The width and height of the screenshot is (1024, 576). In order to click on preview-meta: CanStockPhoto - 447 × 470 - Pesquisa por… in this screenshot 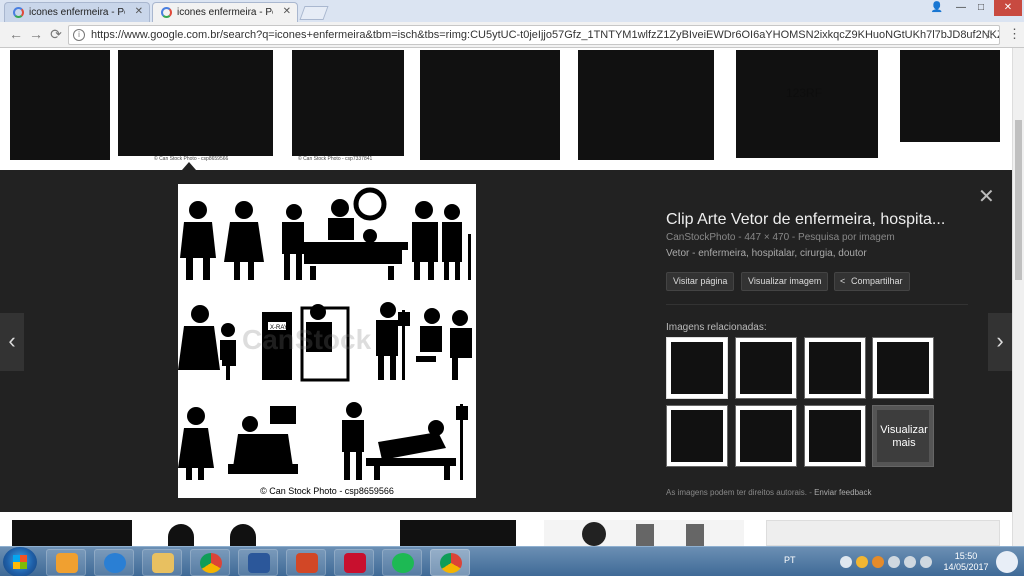, I will do `click(780, 237)`.